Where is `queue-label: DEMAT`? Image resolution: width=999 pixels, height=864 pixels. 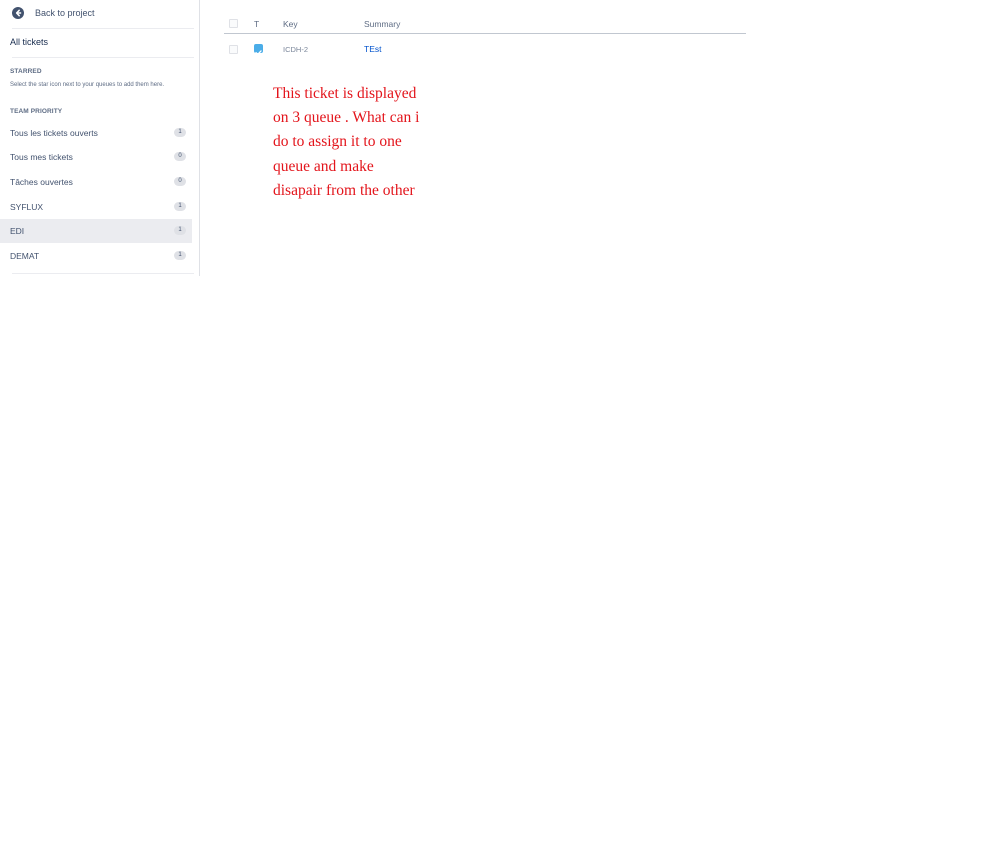
queue-label: DEMAT is located at coordinates (25, 256).